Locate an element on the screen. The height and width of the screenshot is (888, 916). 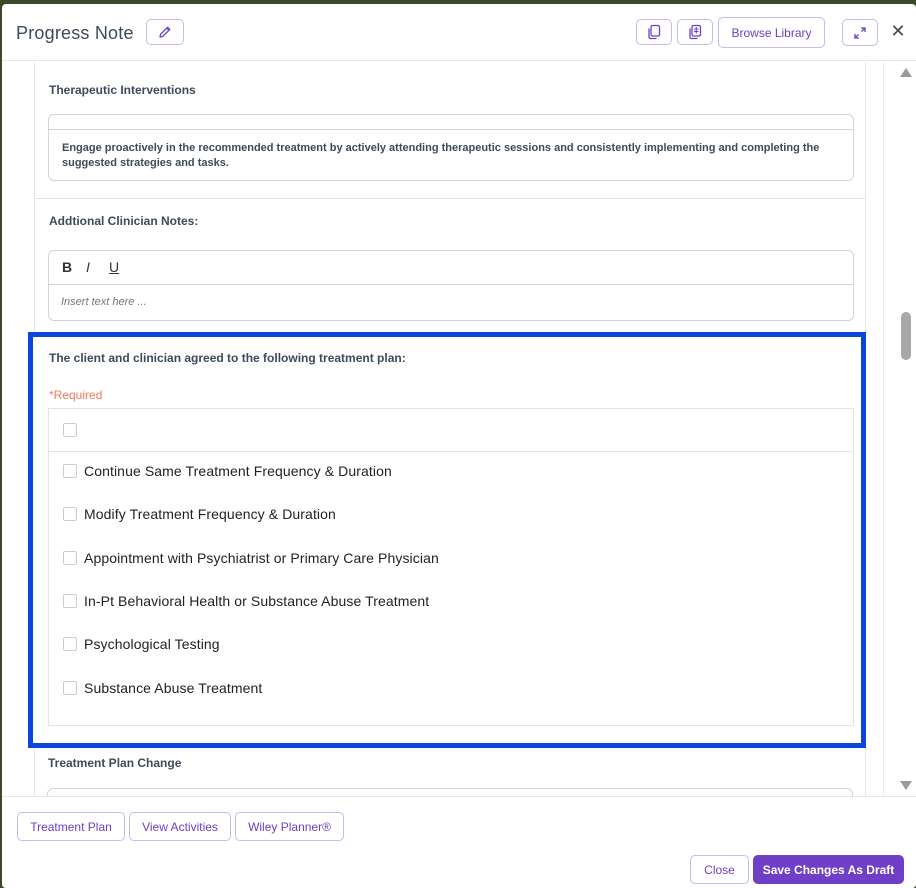
view-activities-button: View Activities is located at coordinates (180, 826).